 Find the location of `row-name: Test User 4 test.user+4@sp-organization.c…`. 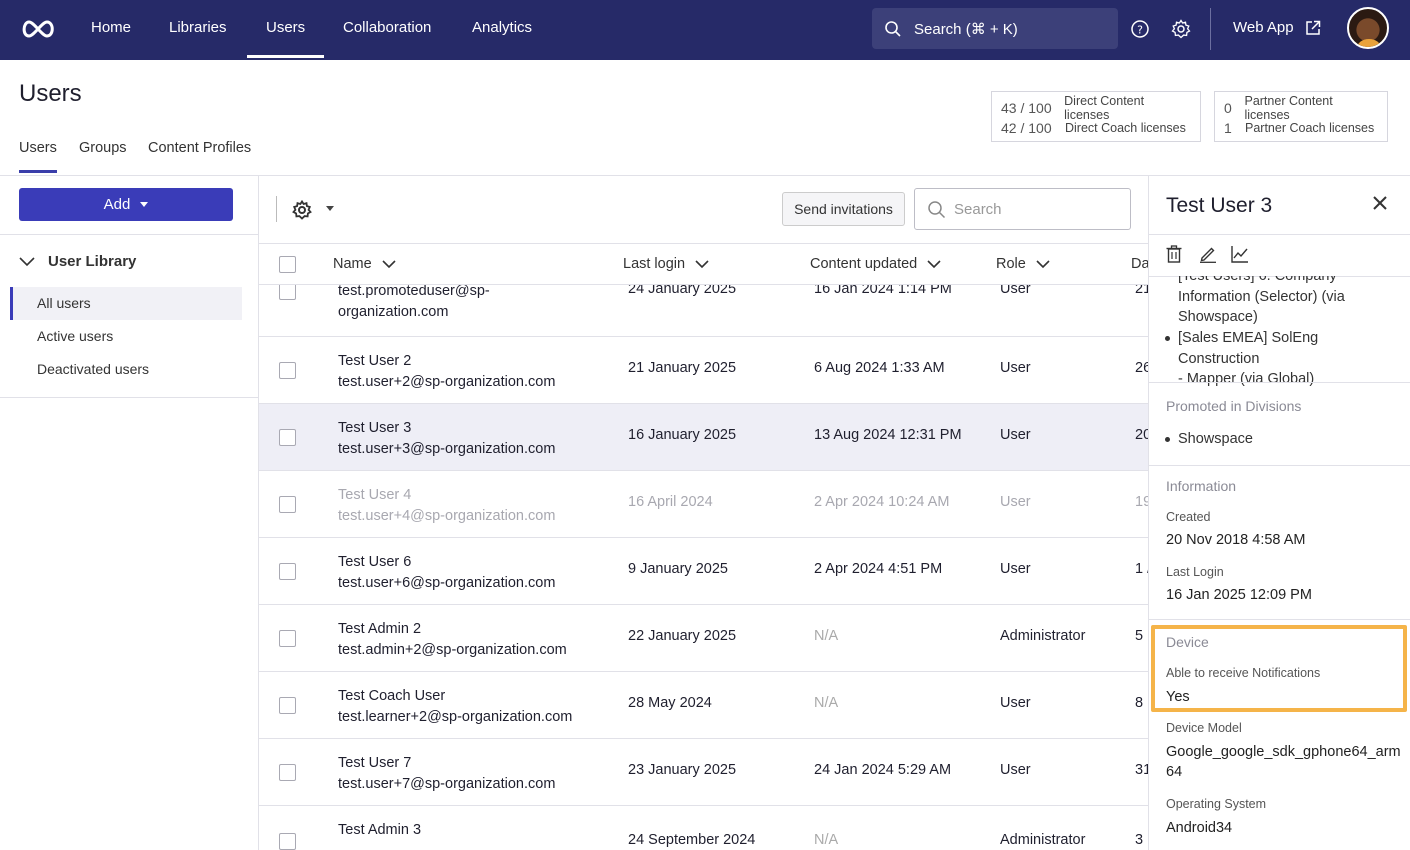

row-name: Test User 4 test.user+4@sp-organization.c… is located at coordinates (447, 505).